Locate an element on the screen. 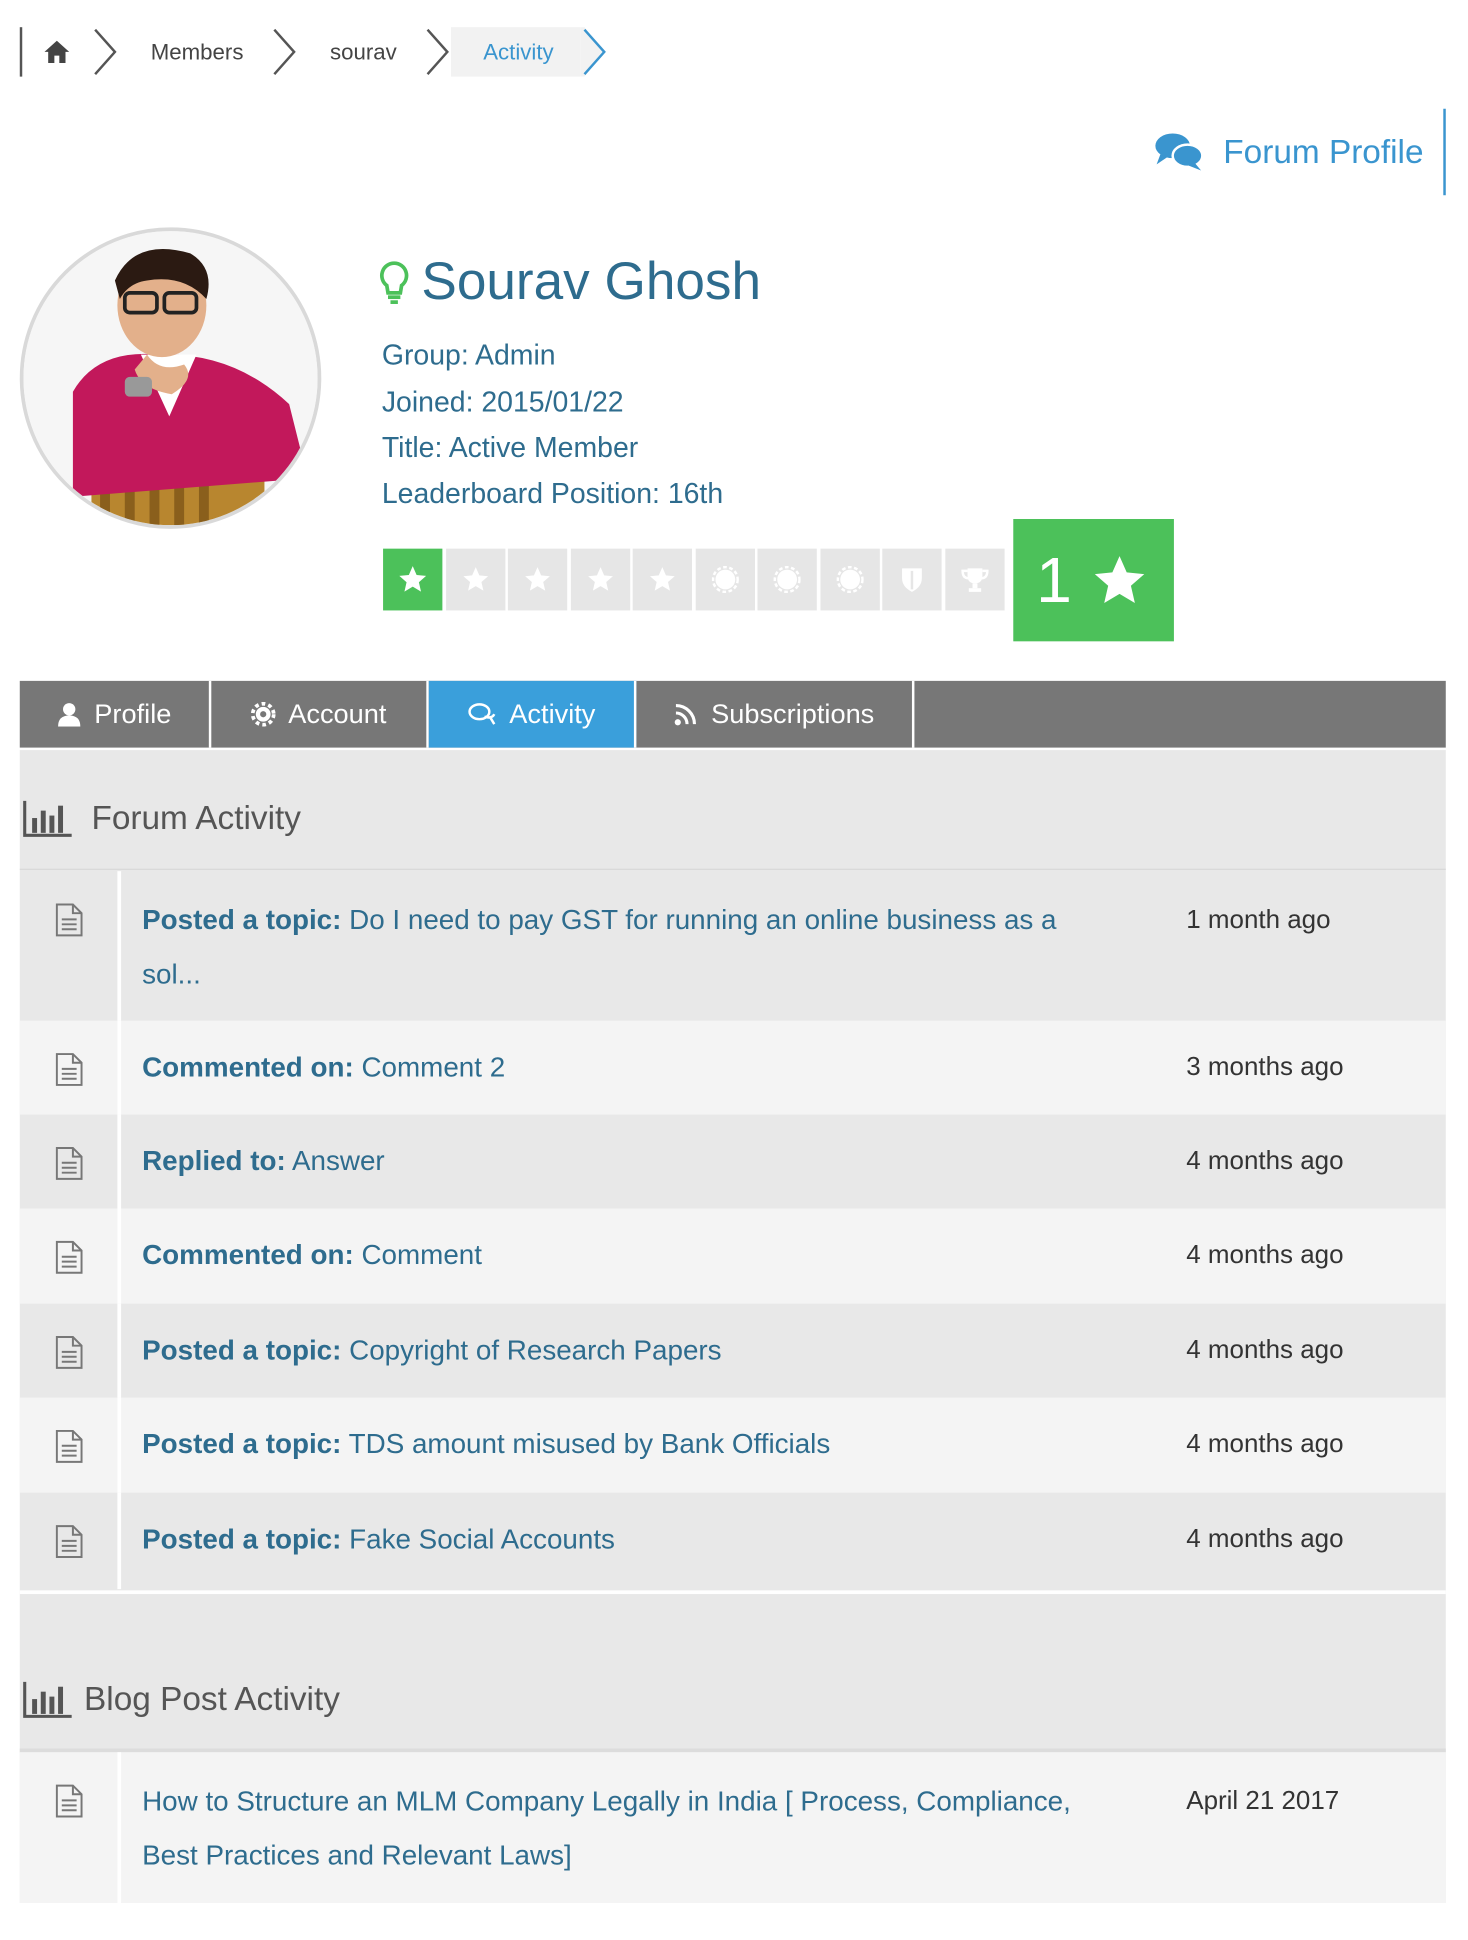  activity-row: Commented on: Comment 4 months ago is located at coordinates (732, 1256).